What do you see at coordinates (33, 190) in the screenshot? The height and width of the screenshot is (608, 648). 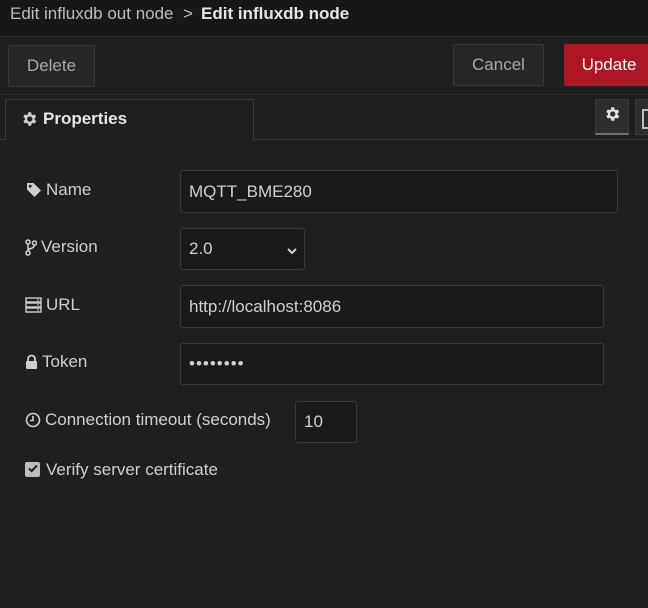 I see `tag-icon` at bounding box center [33, 190].